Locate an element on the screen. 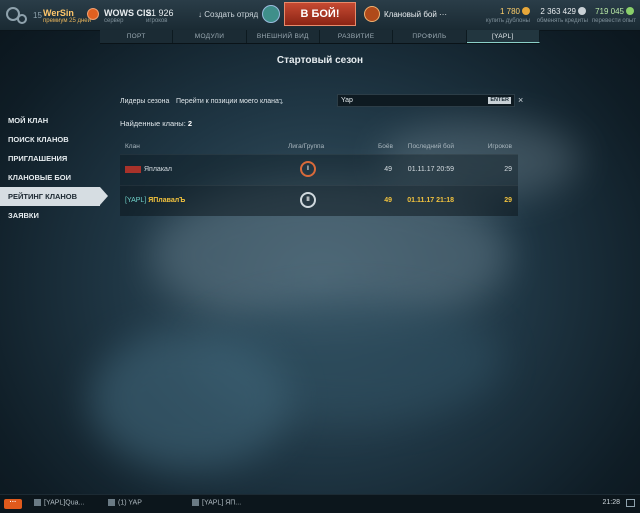 The width and height of the screenshot is (640, 513). sidebar-item-clan-rating: РЕЙТИНГ КЛАНОВ is located at coordinates (54, 196).